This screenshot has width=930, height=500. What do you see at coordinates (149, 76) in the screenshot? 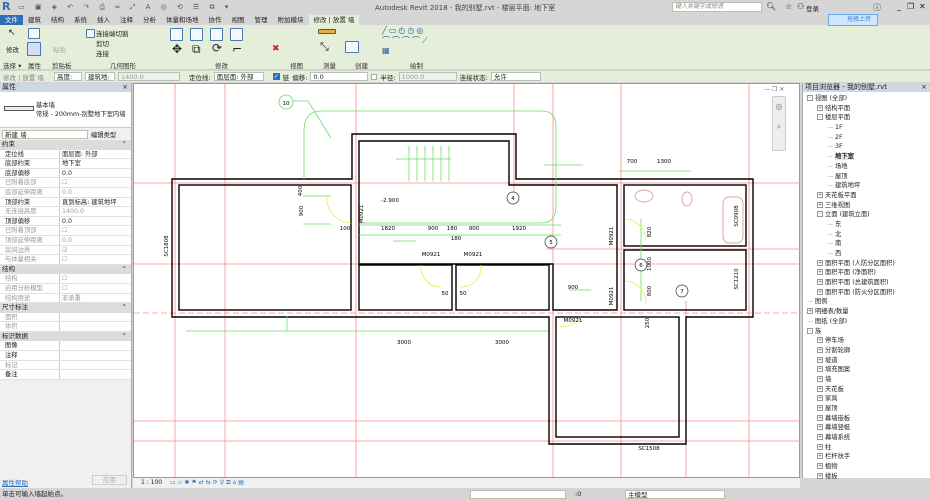
I see `height-value-field: 1400.0` at bounding box center [149, 76].